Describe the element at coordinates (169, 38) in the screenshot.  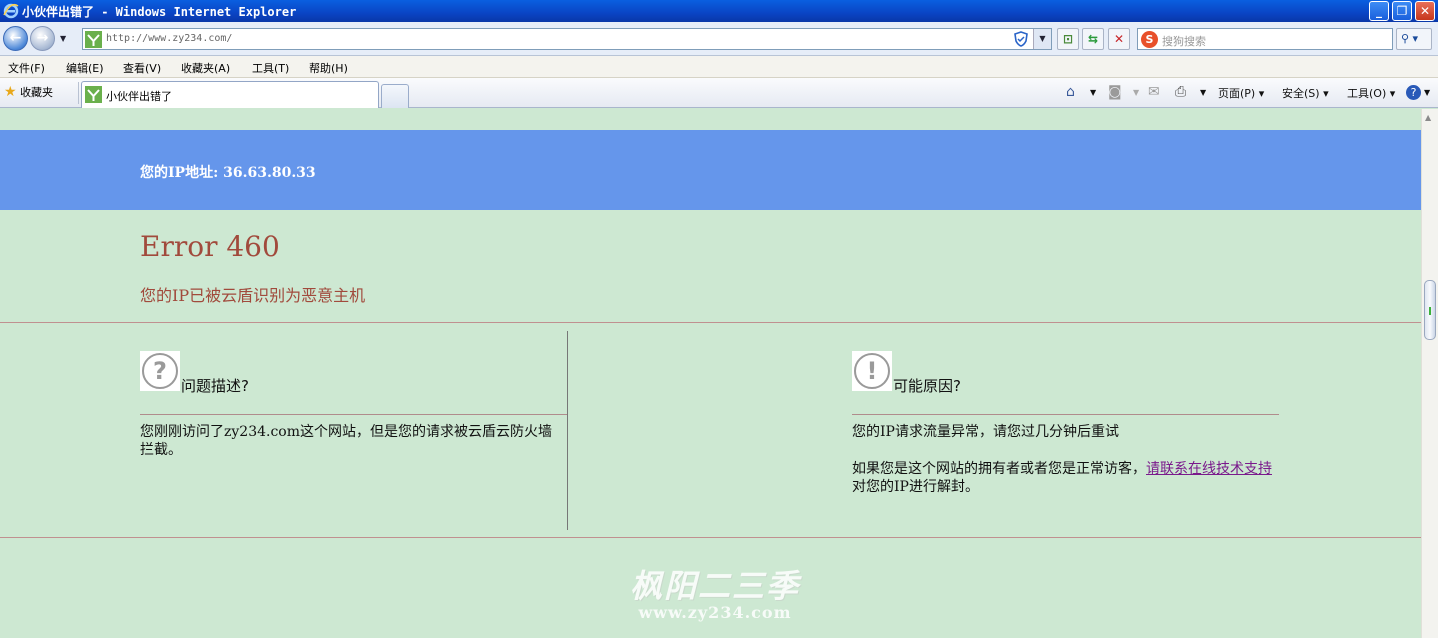
I see `url-text: http://www.zy234.com/` at that location.